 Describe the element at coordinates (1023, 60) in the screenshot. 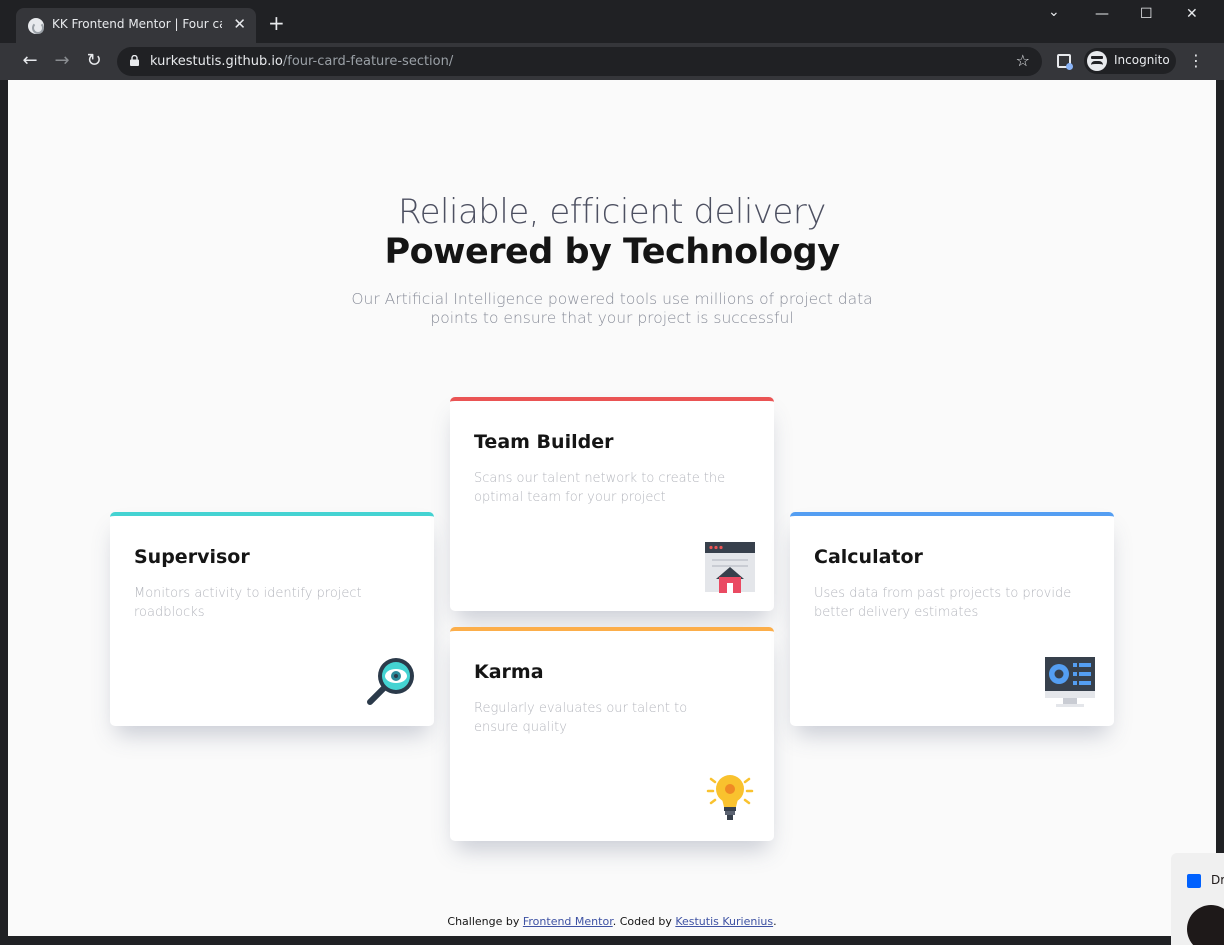

I see `bookmark-star-icon: ☆` at that location.